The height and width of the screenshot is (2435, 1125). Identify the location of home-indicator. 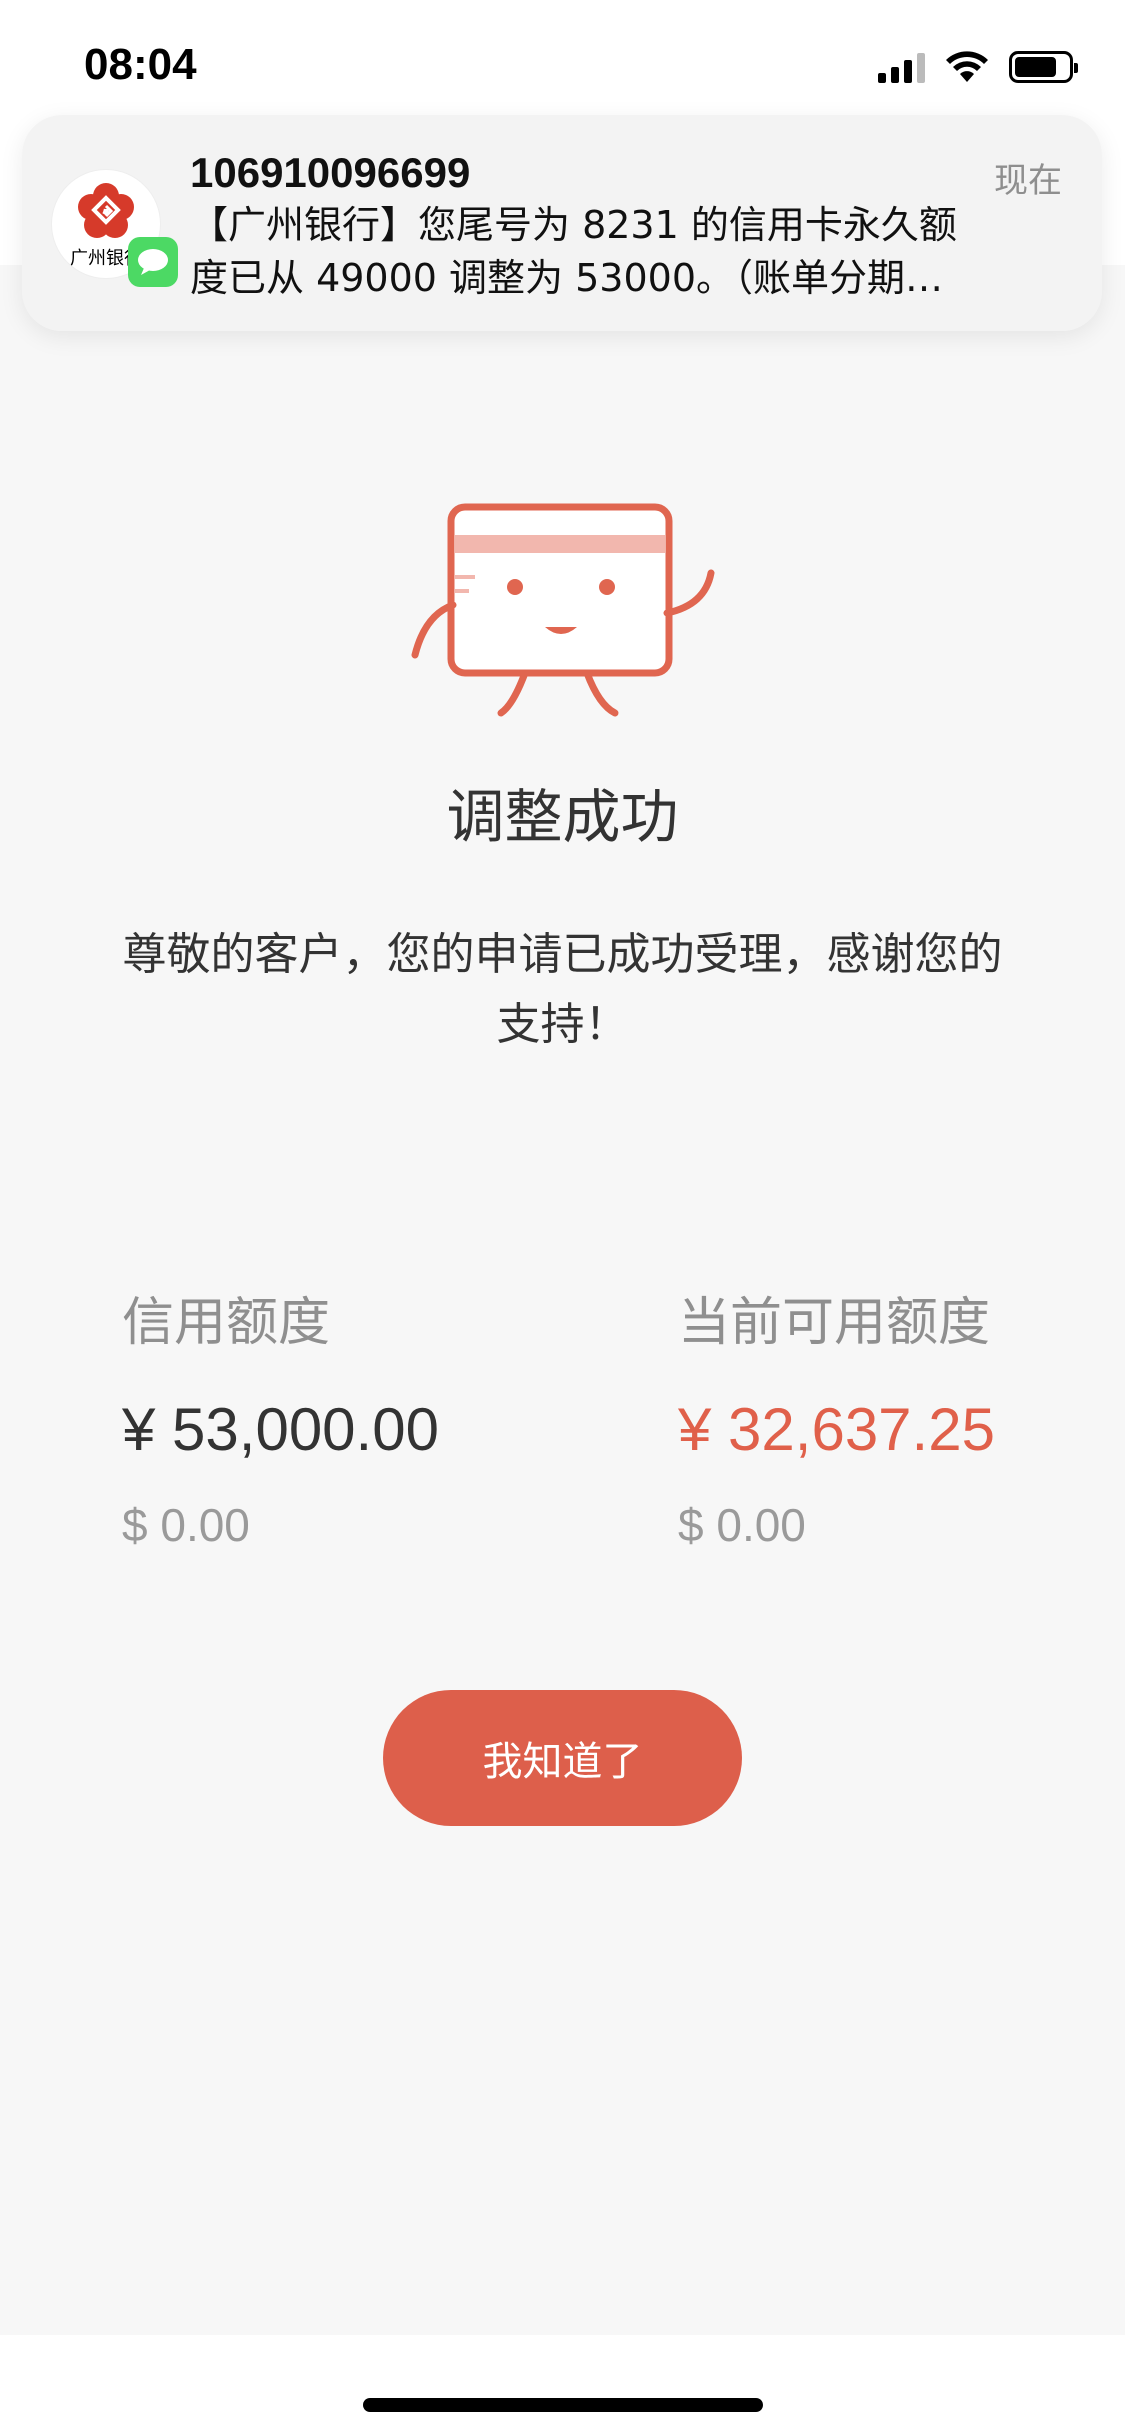
(563, 2405).